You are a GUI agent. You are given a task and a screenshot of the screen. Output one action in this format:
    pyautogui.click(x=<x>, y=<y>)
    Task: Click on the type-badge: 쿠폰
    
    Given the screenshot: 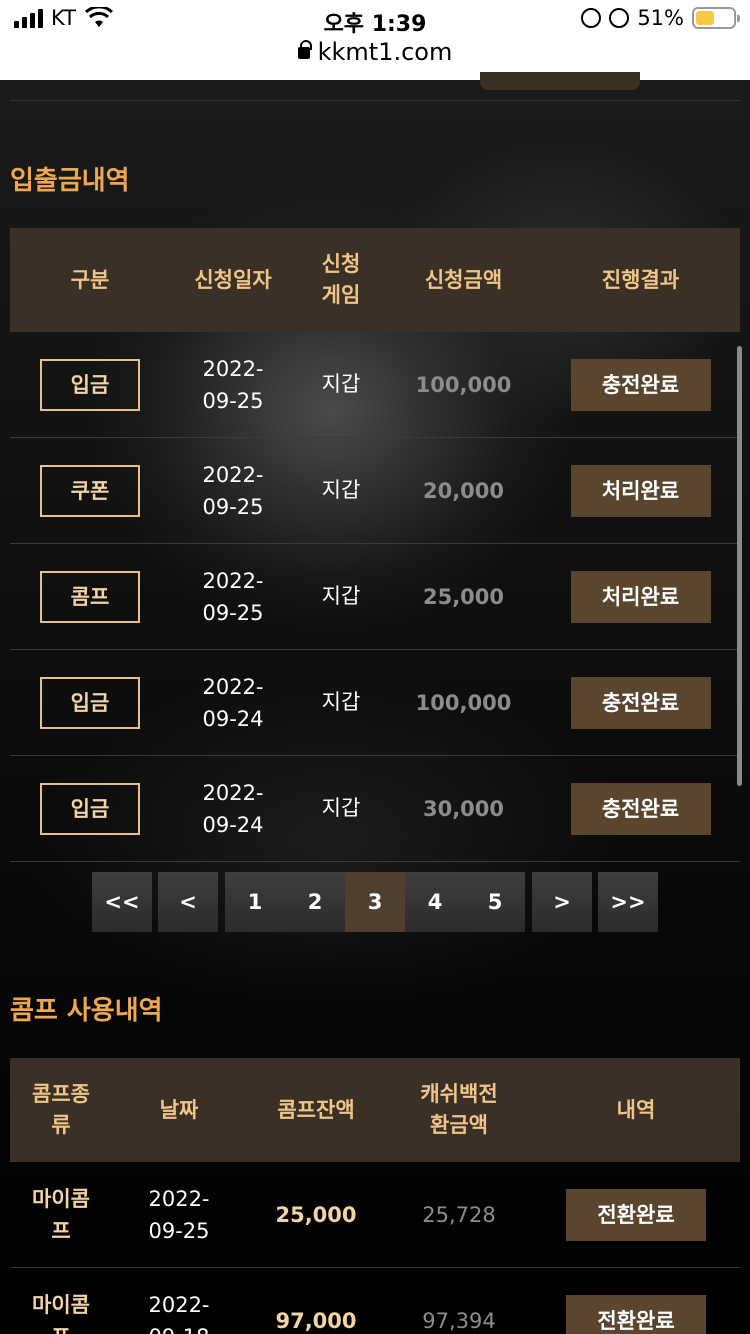 What is the action you would take?
    pyautogui.click(x=90, y=490)
    